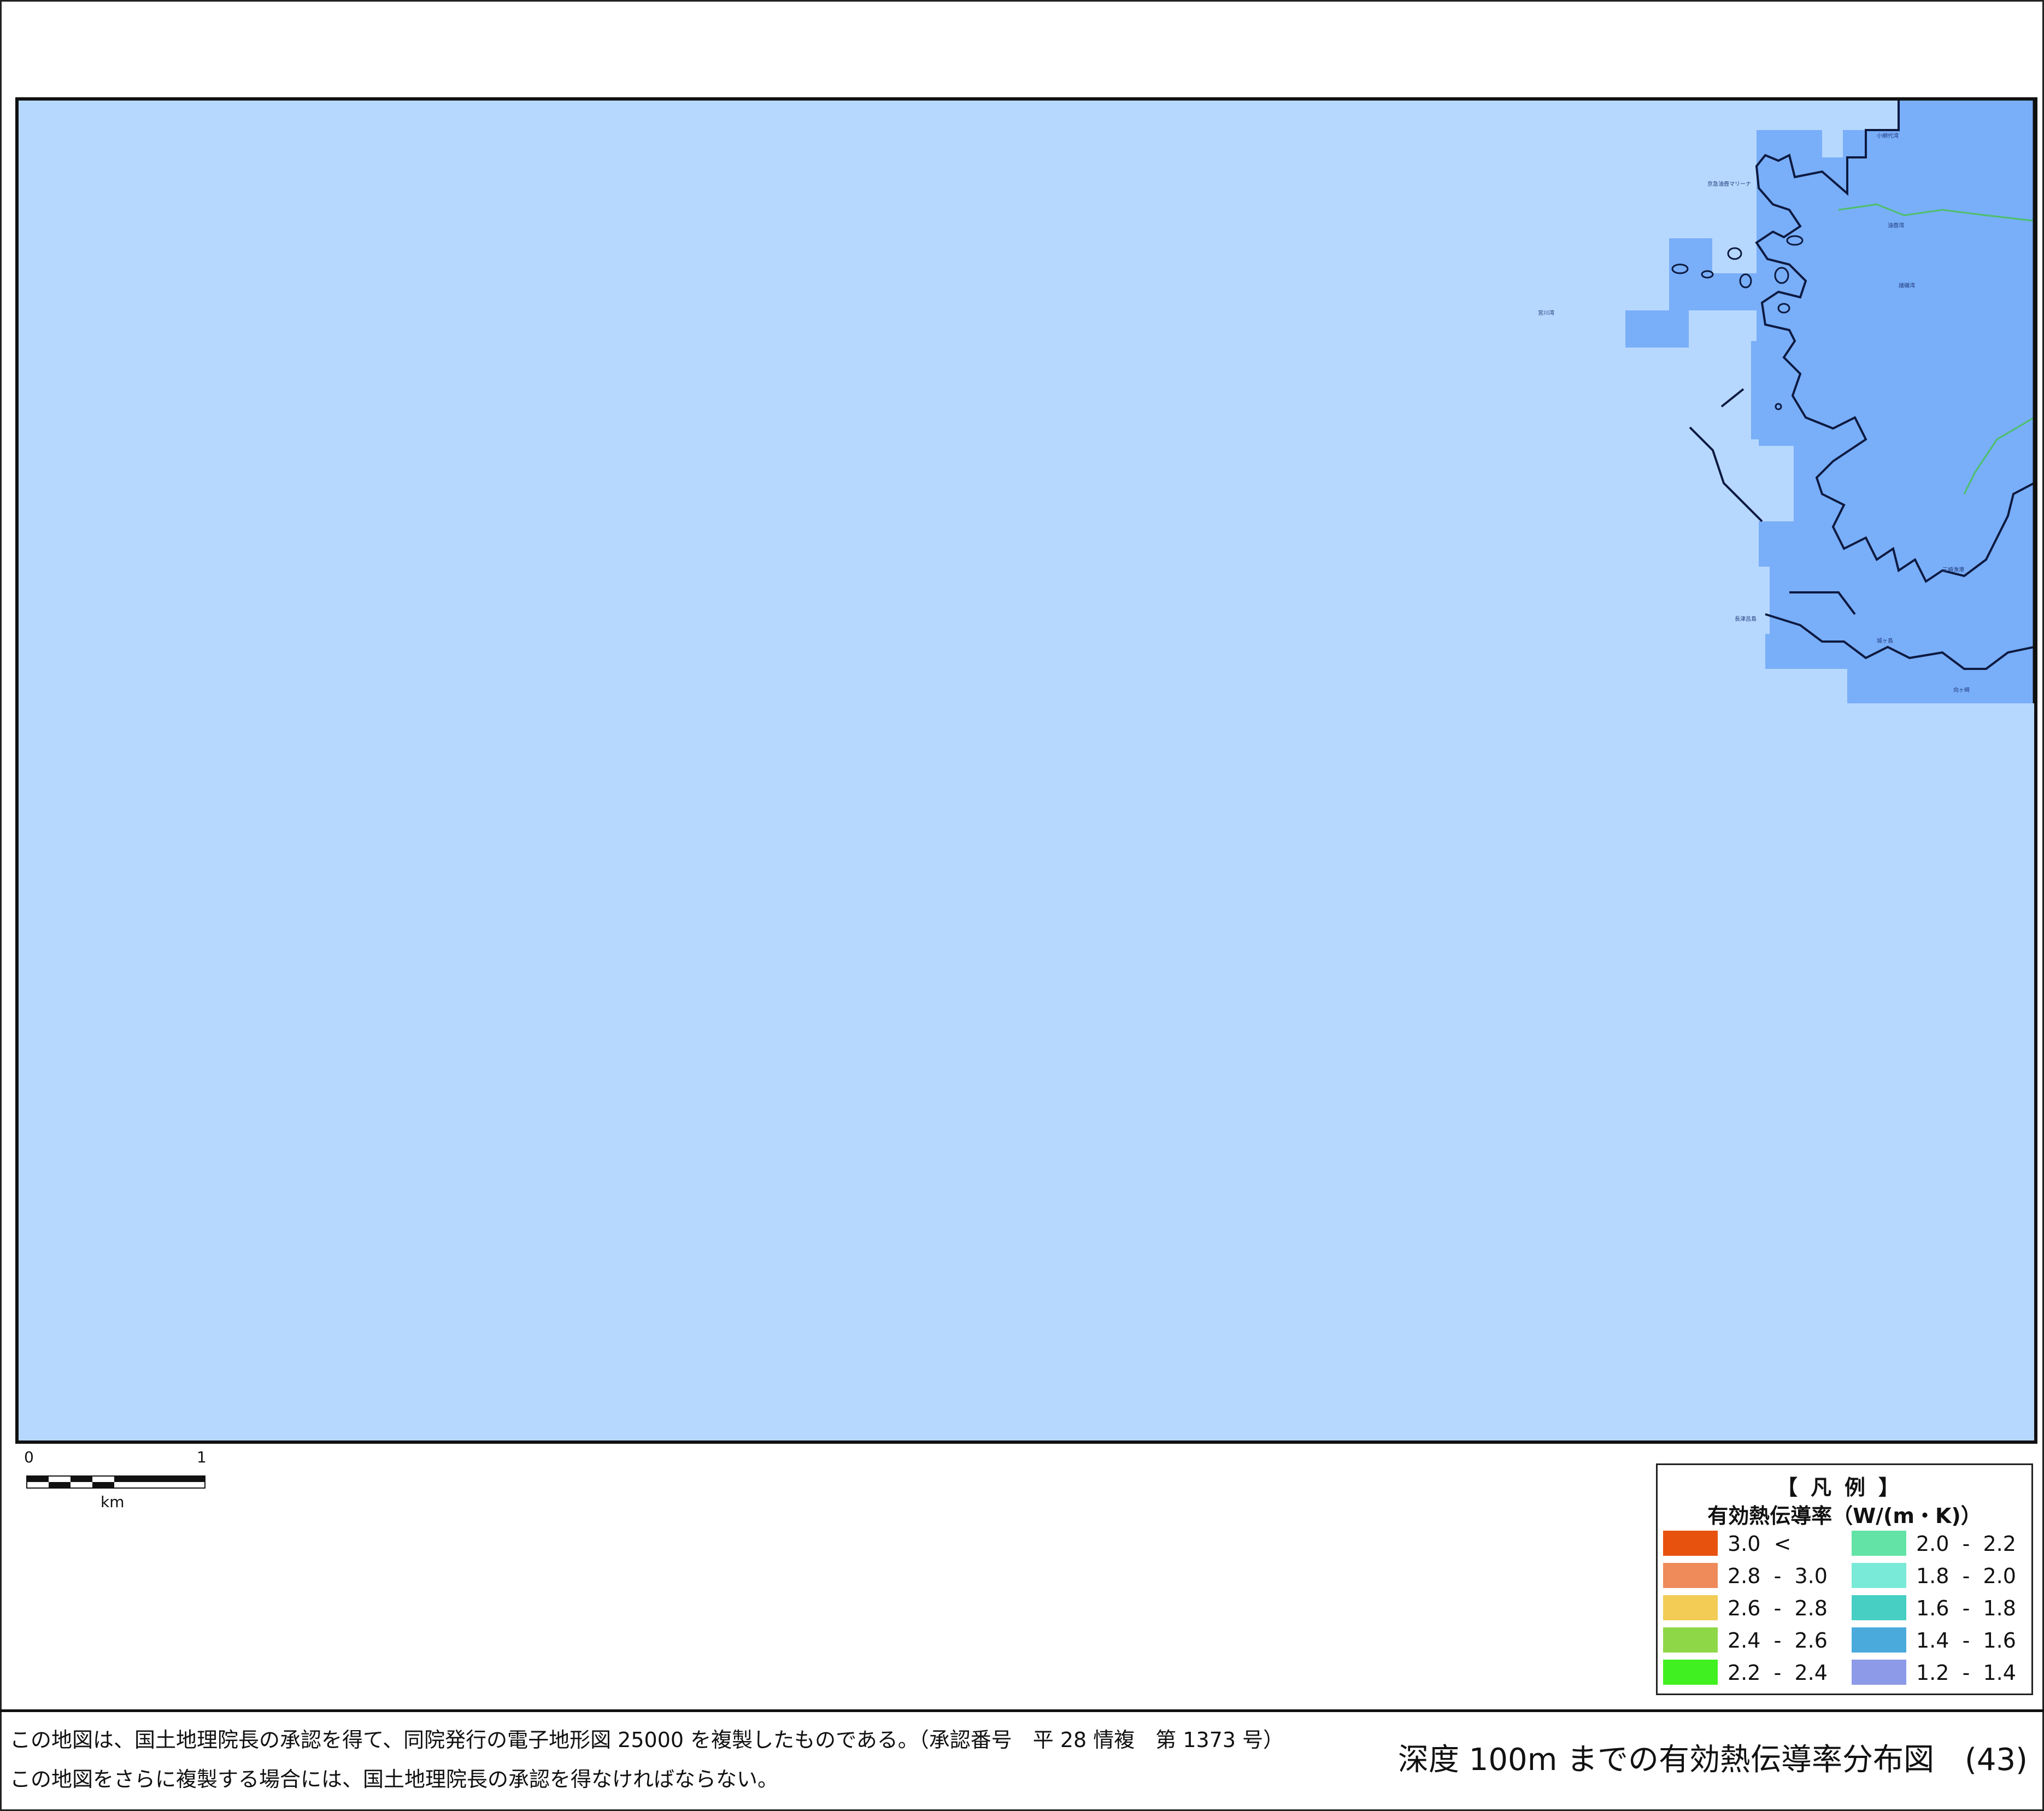 The height and width of the screenshot is (1811, 2044). I want to click on legend-title: 【凡例】, so click(1844, 1487).